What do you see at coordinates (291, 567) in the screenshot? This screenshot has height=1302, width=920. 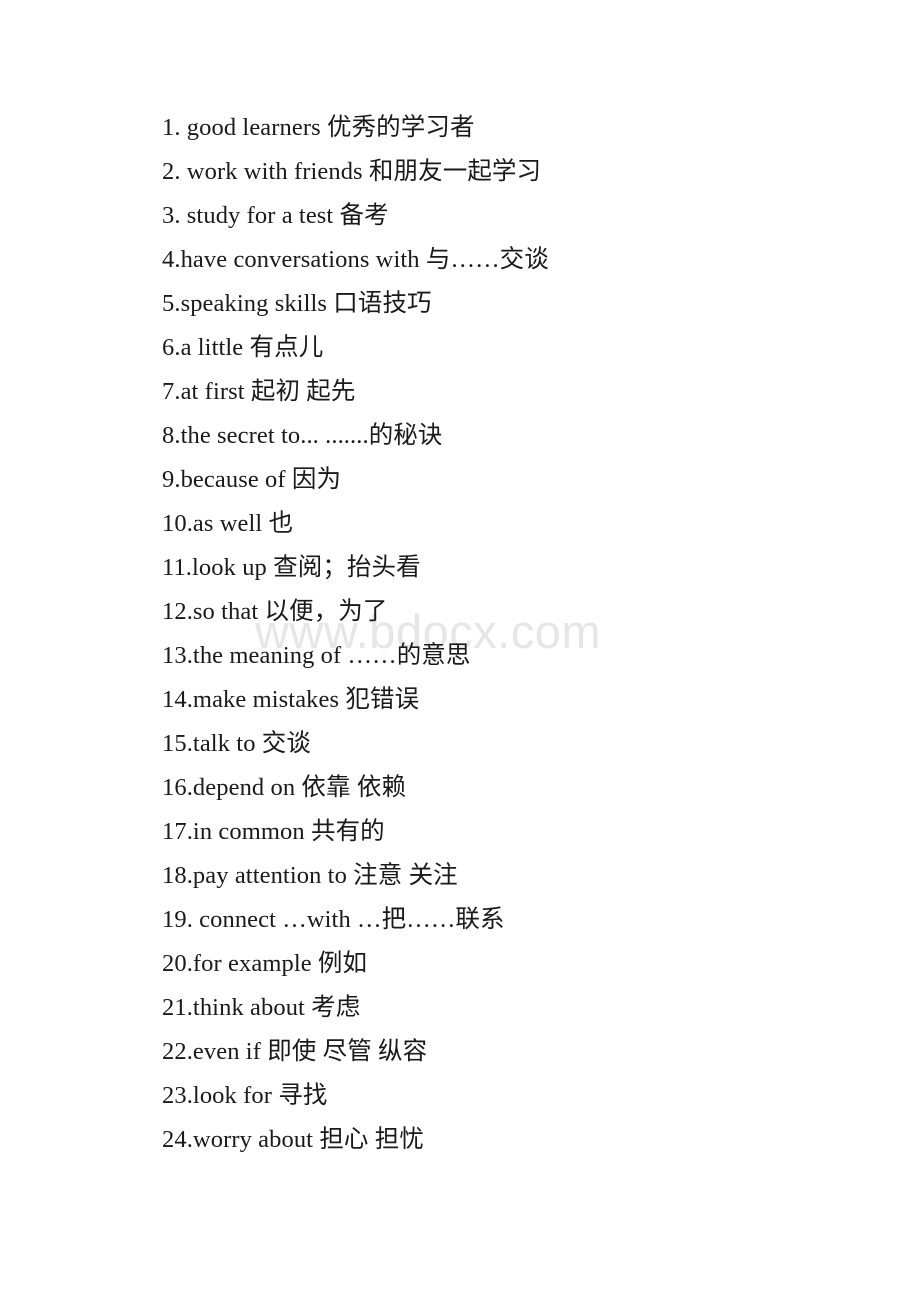 I see `vocabulary-entry: 11.look up 查阅；抬头看` at bounding box center [291, 567].